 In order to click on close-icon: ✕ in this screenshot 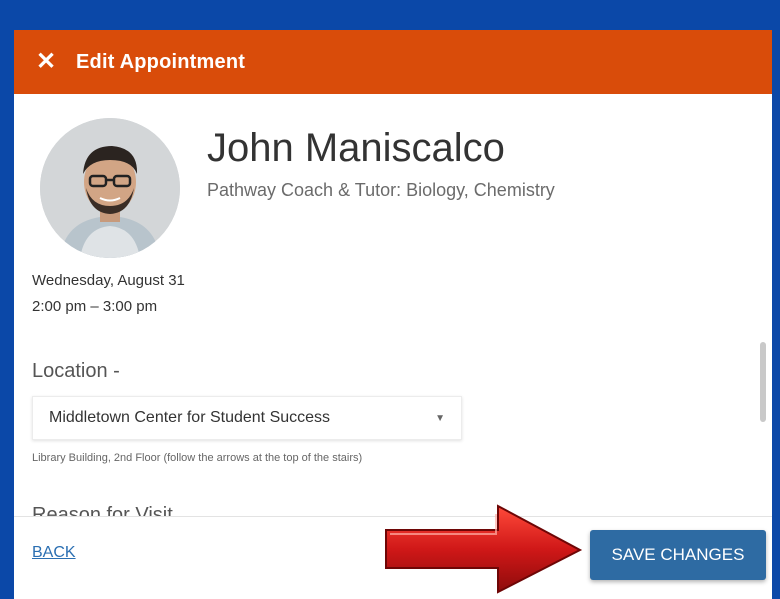, I will do `click(46, 62)`.